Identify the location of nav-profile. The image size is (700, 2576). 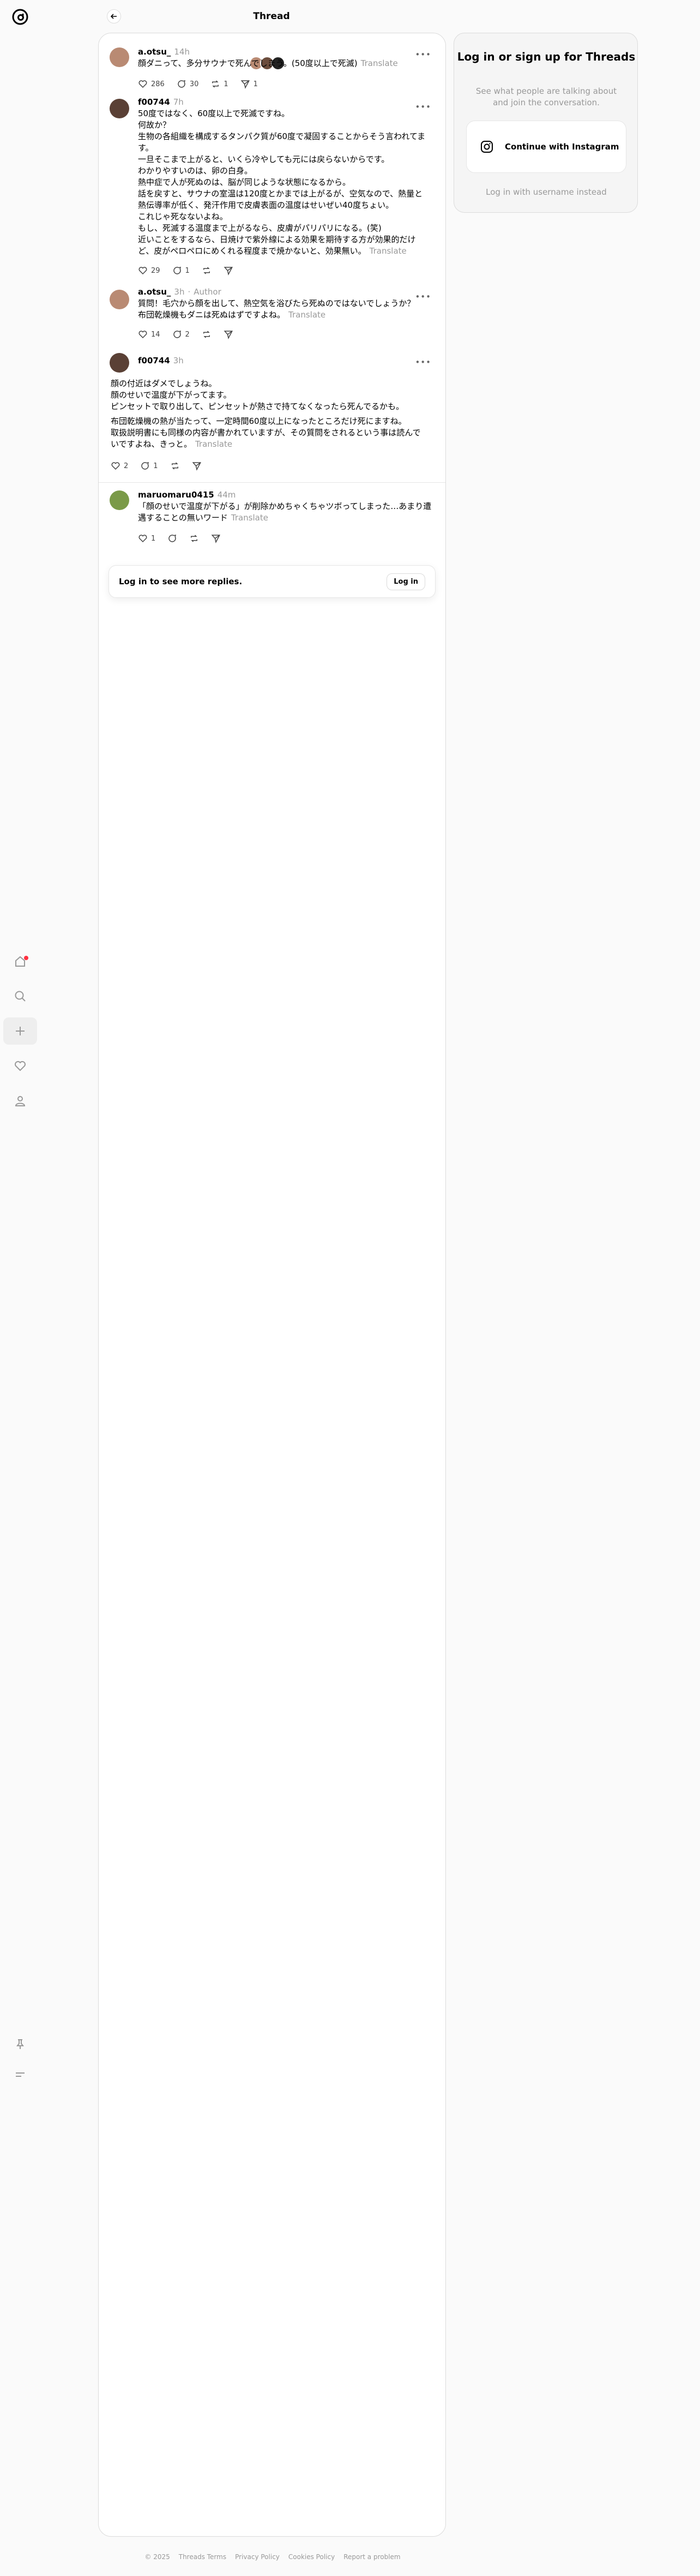
(20, 1101).